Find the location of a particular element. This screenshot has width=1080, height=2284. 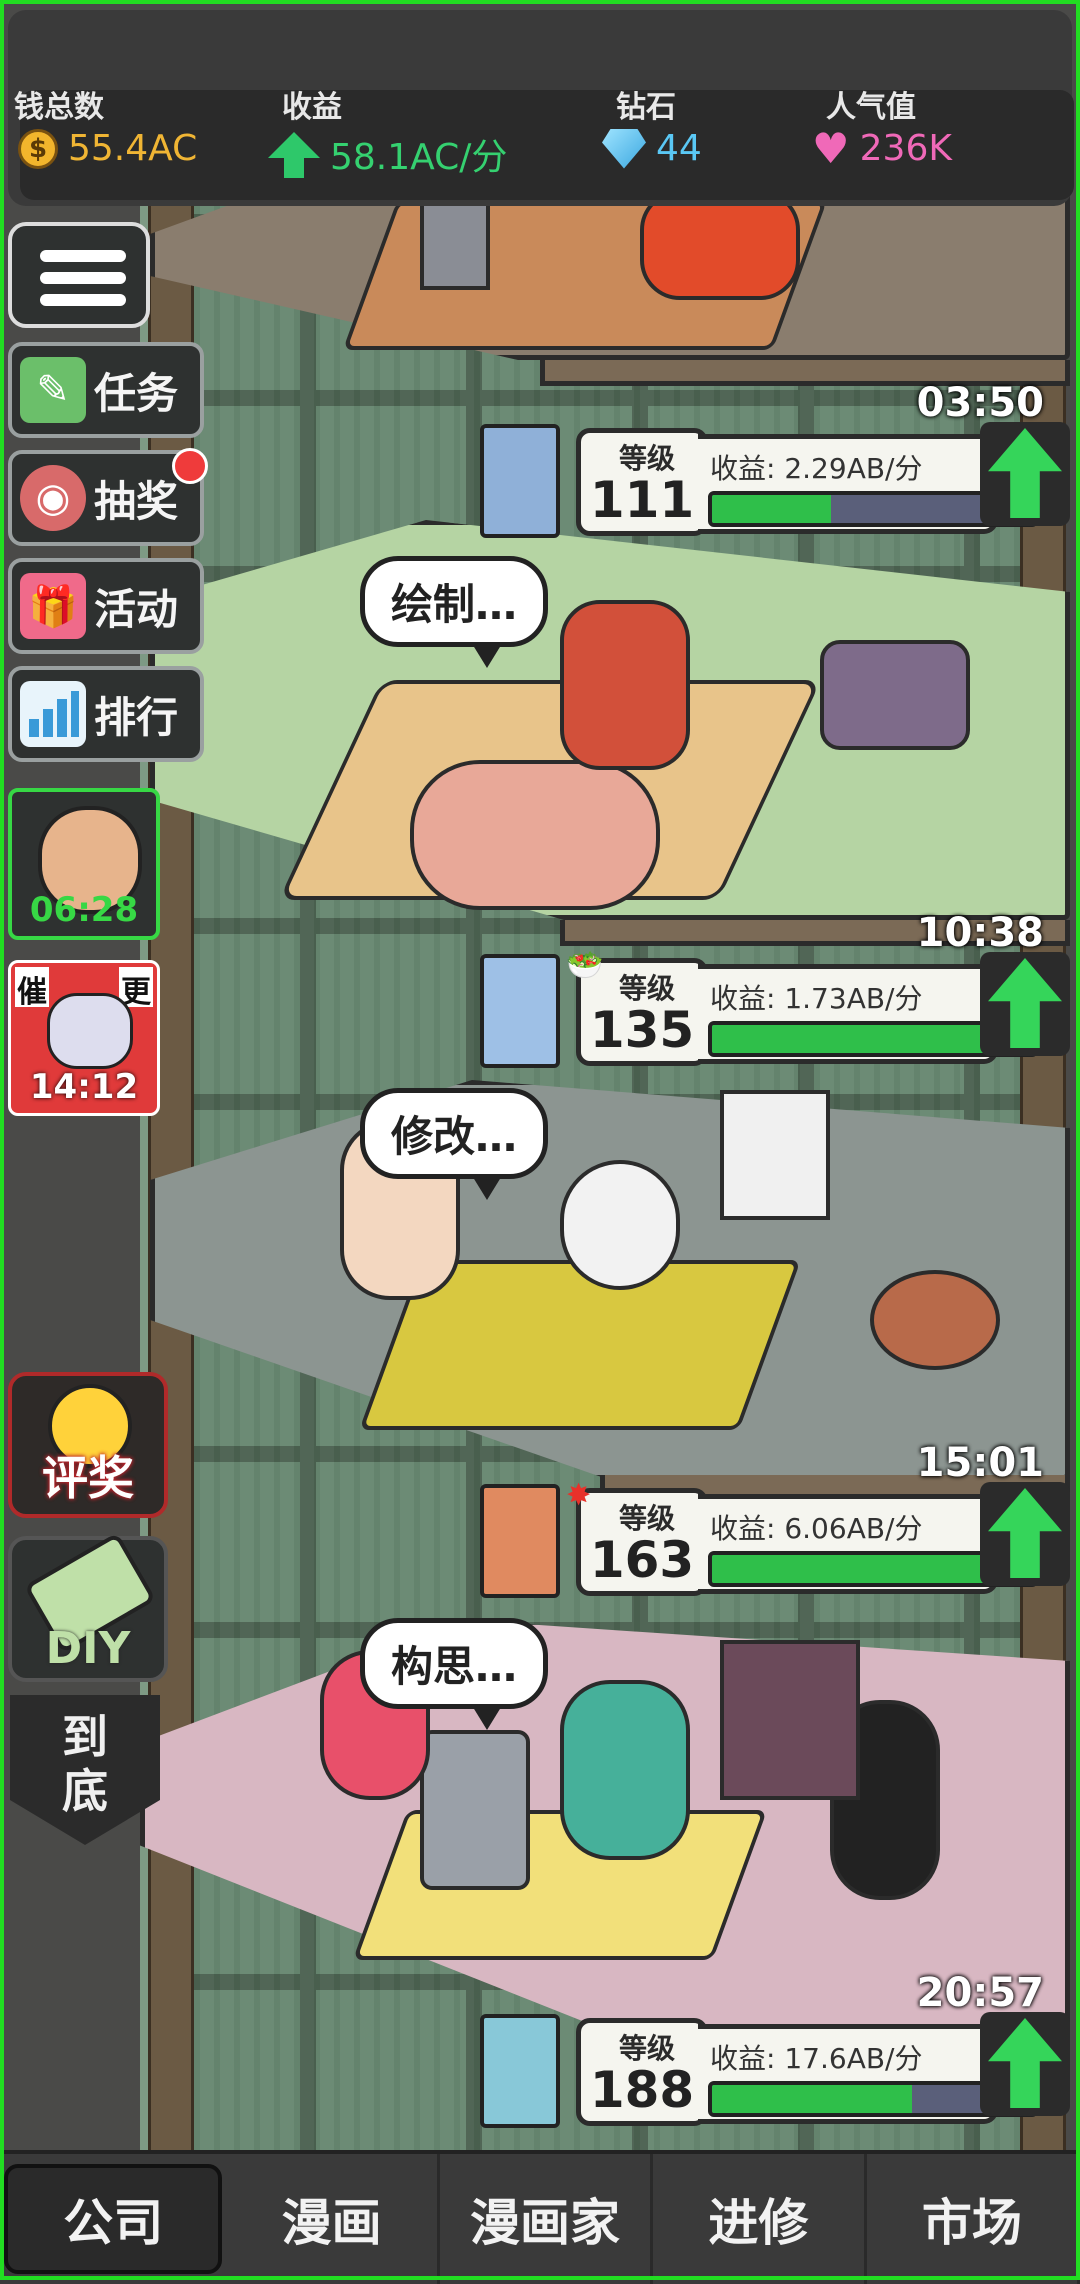

floor-4-desk is located at coordinates (560, 1885).